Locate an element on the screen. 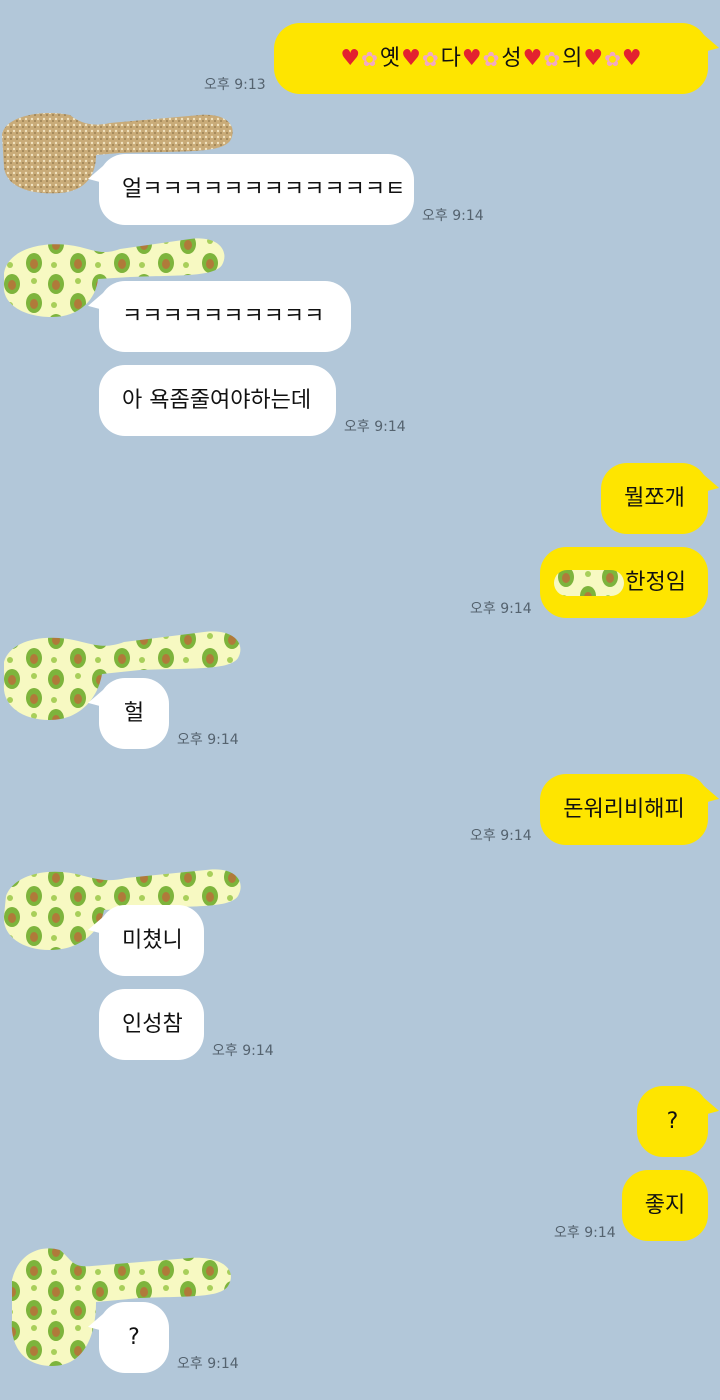 This screenshot has width=720, height=1400. message-text: 뭘쪼개 is located at coordinates (654, 498).